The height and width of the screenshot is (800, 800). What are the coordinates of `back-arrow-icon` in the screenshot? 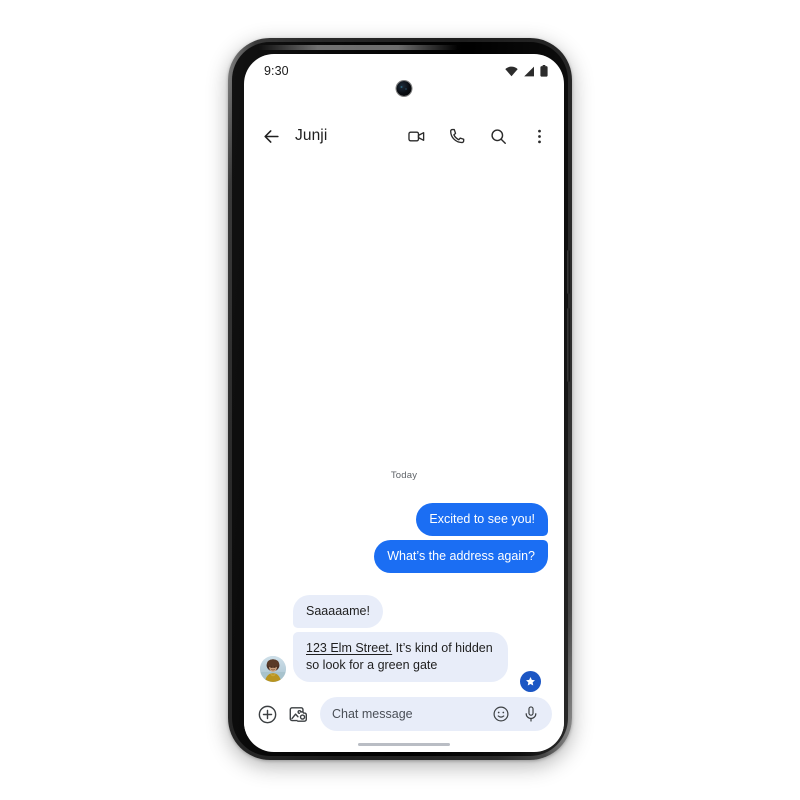 It's located at (271, 136).